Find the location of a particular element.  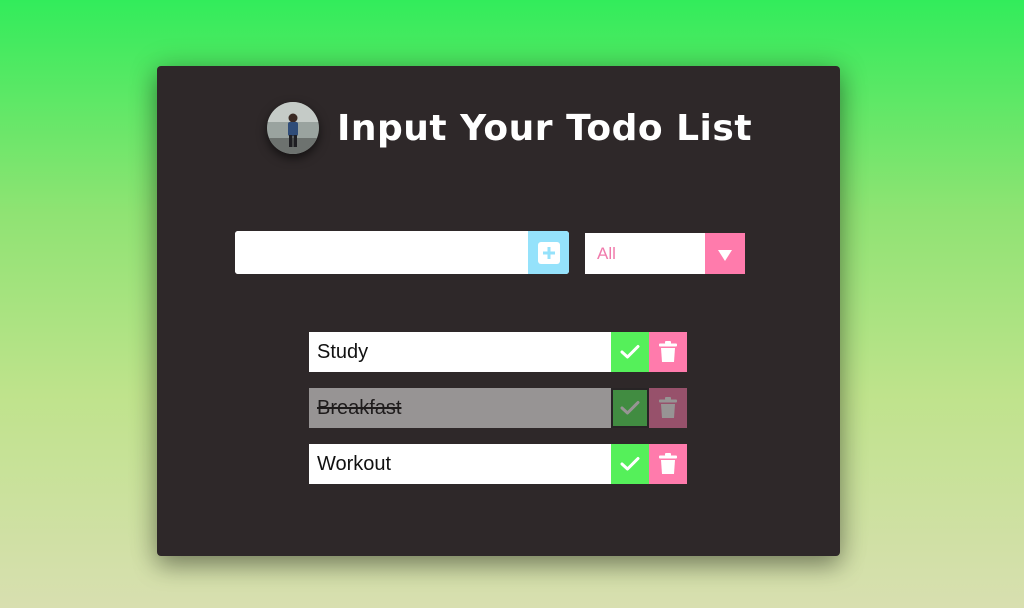

todo-text: Breakfast is located at coordinates (460, 408).